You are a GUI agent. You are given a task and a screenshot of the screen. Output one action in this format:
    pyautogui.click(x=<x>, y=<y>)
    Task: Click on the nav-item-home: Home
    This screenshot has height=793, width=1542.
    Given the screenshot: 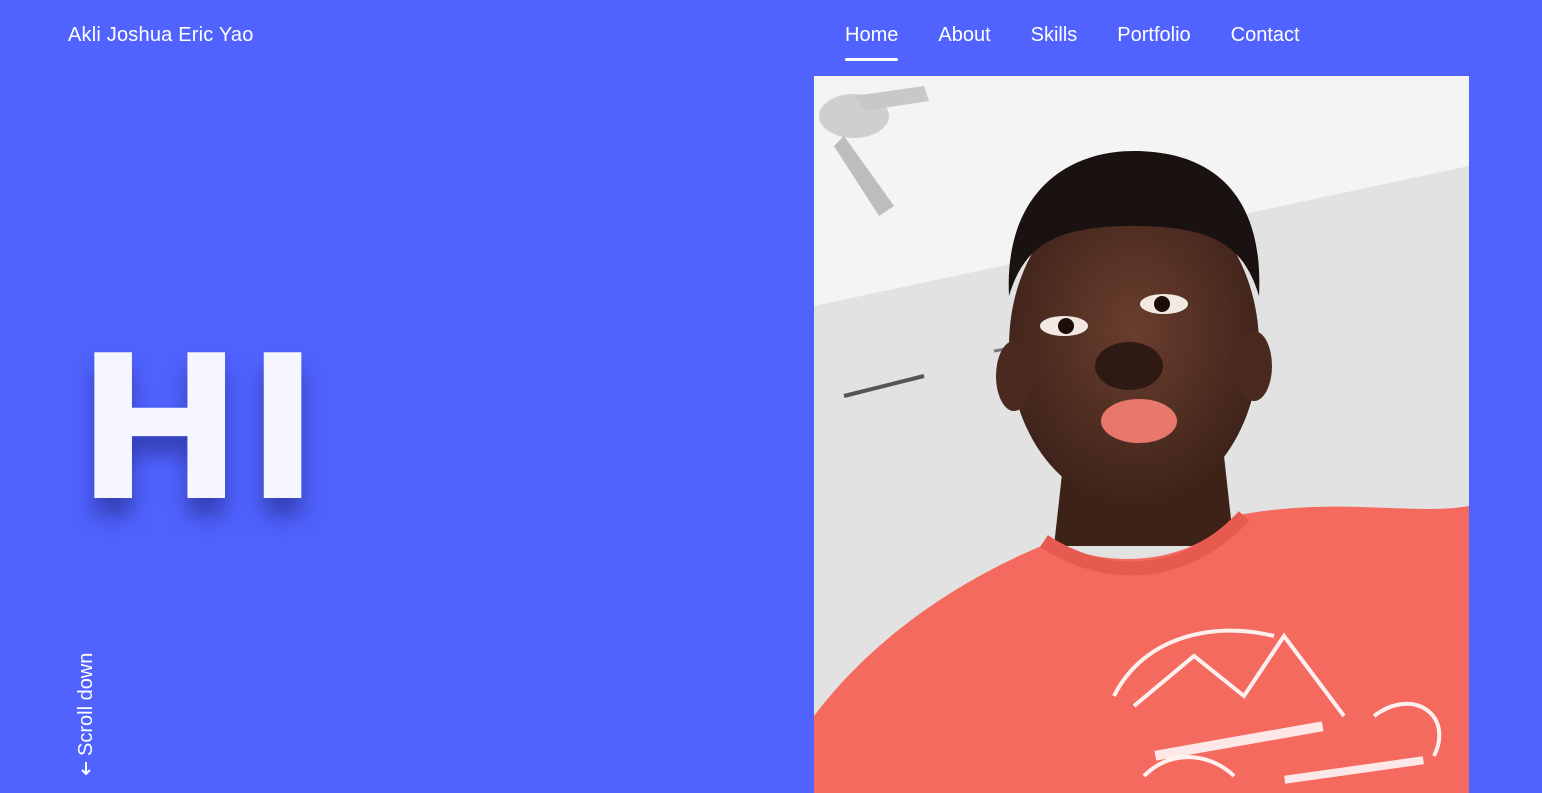 What is the action you would take?
    pyautogui.click(x=872, y=42)
    